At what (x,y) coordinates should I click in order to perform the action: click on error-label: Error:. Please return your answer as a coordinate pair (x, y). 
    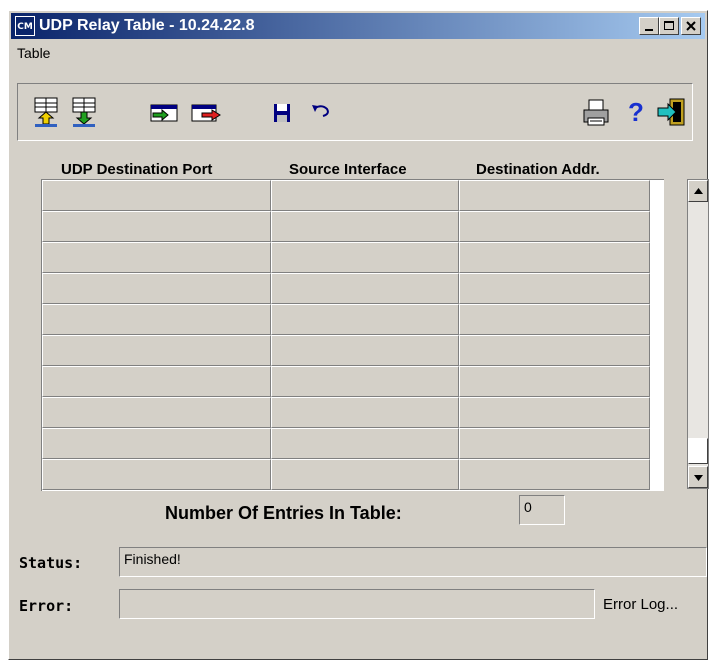
    Looking at the image, I should click on (46, 606).